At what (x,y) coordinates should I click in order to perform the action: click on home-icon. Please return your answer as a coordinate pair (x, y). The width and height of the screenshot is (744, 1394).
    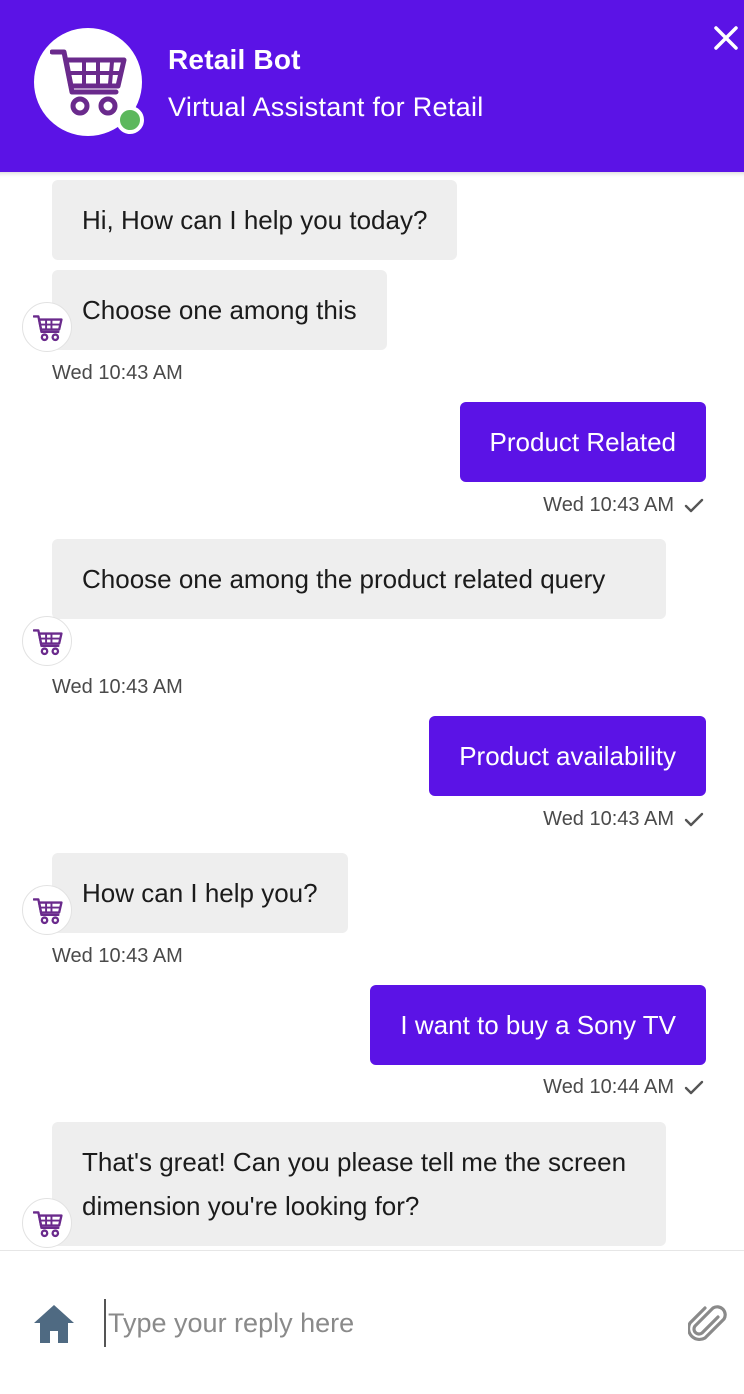
    Looking at the image, I should click on (54, 1324).